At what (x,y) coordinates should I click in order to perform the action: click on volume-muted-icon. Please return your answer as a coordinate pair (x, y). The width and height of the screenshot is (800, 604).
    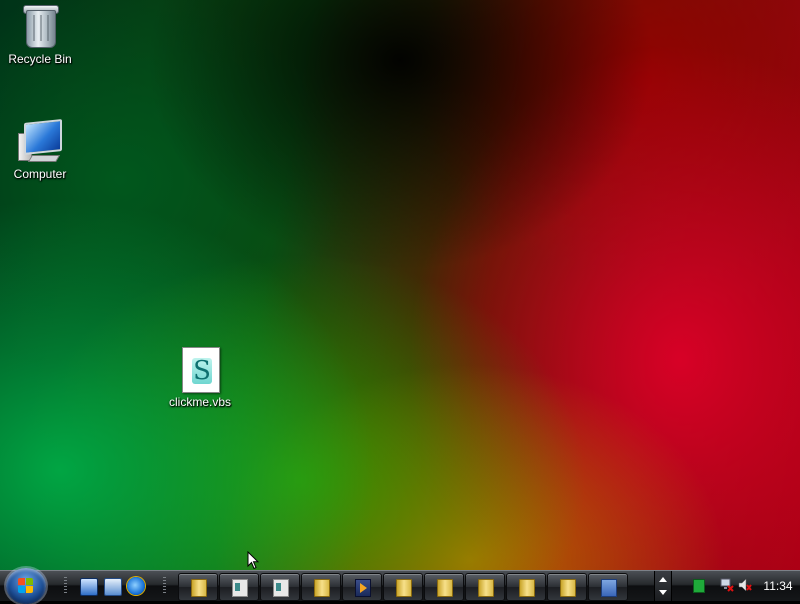
    Looking at the image, I should click on (745, 585).